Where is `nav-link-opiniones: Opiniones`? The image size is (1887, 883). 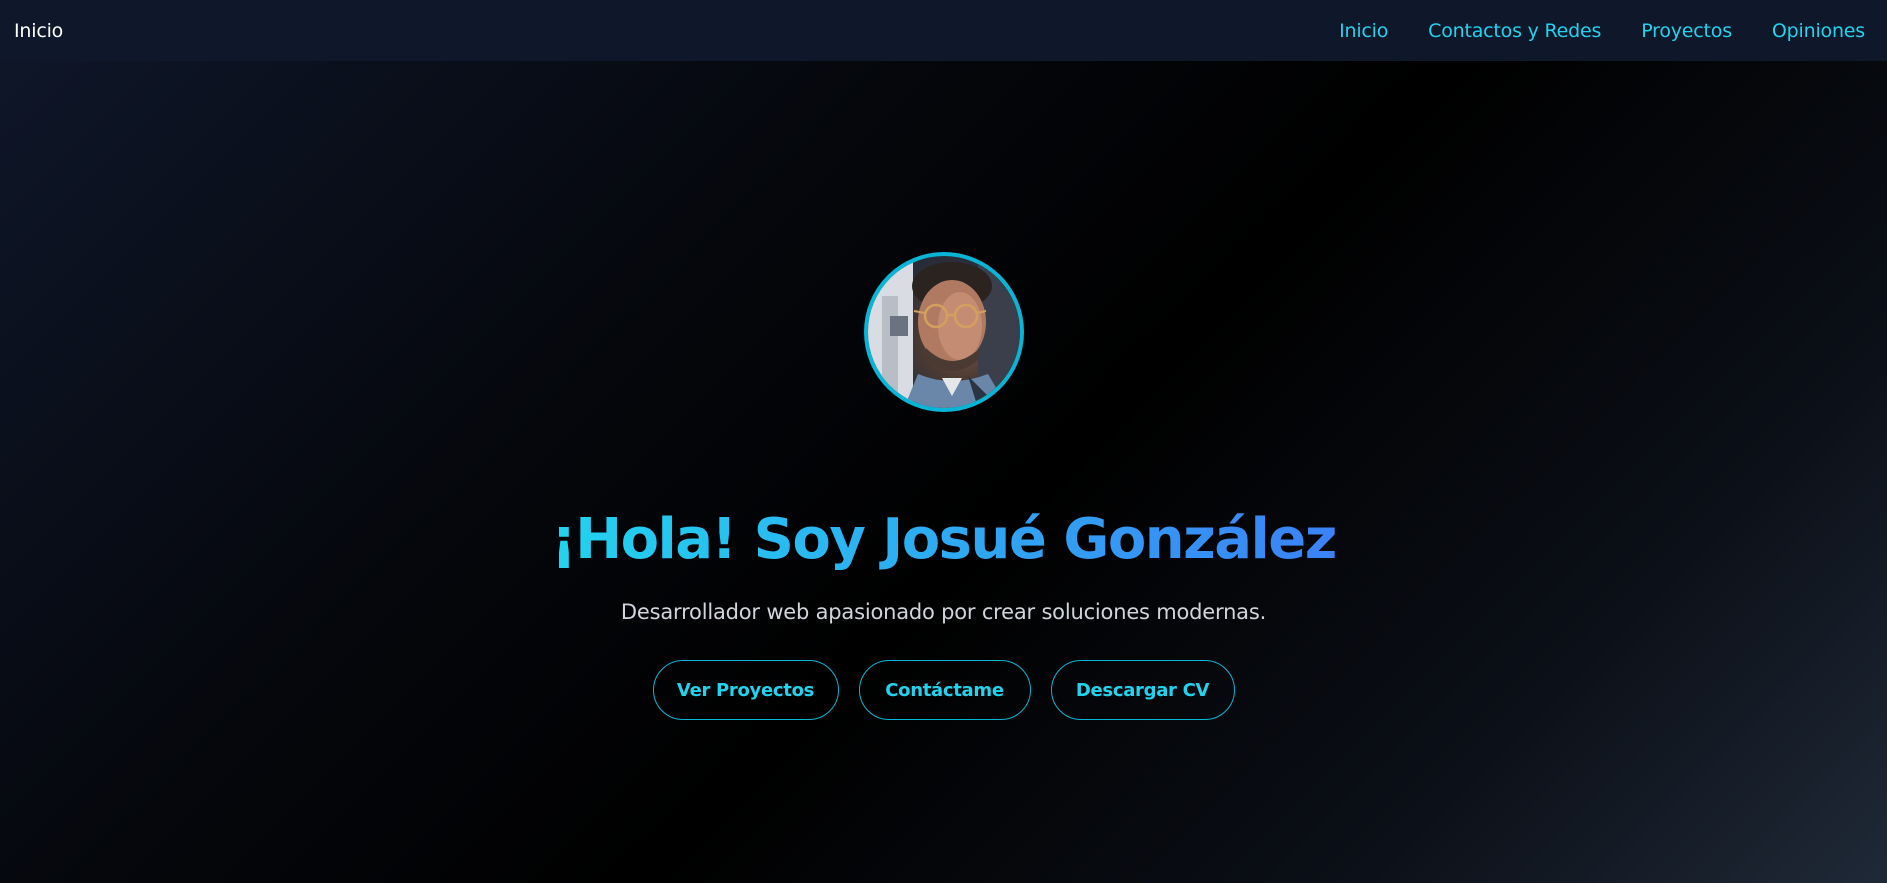 nav-link-opiniones: Opiniones is located at coordinates (1818, 31).